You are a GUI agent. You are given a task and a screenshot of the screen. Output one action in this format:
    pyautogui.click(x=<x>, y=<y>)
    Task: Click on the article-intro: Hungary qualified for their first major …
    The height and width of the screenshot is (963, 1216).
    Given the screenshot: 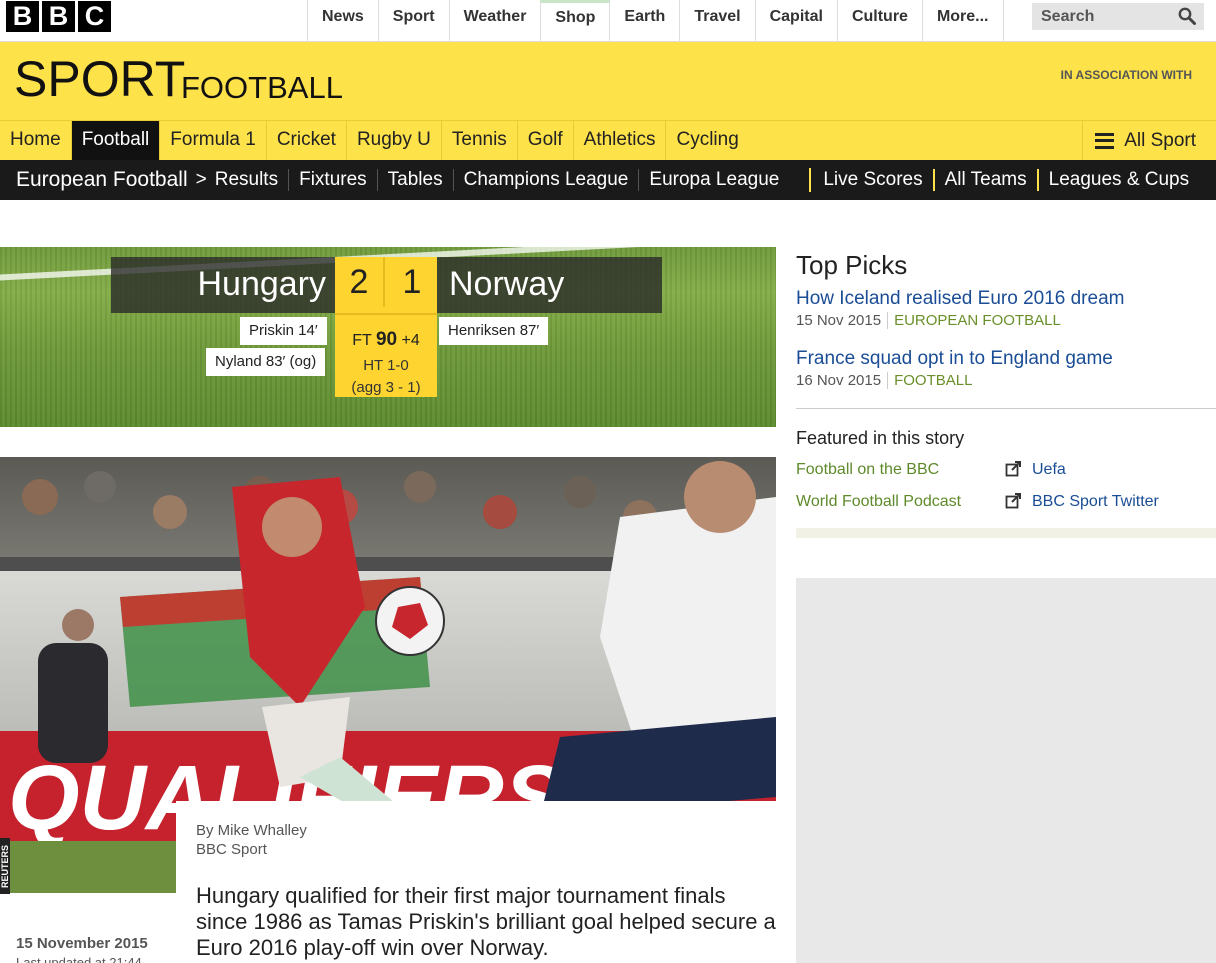 What is the action you would take?
    pyautogui.click(x=486, y=921)
    